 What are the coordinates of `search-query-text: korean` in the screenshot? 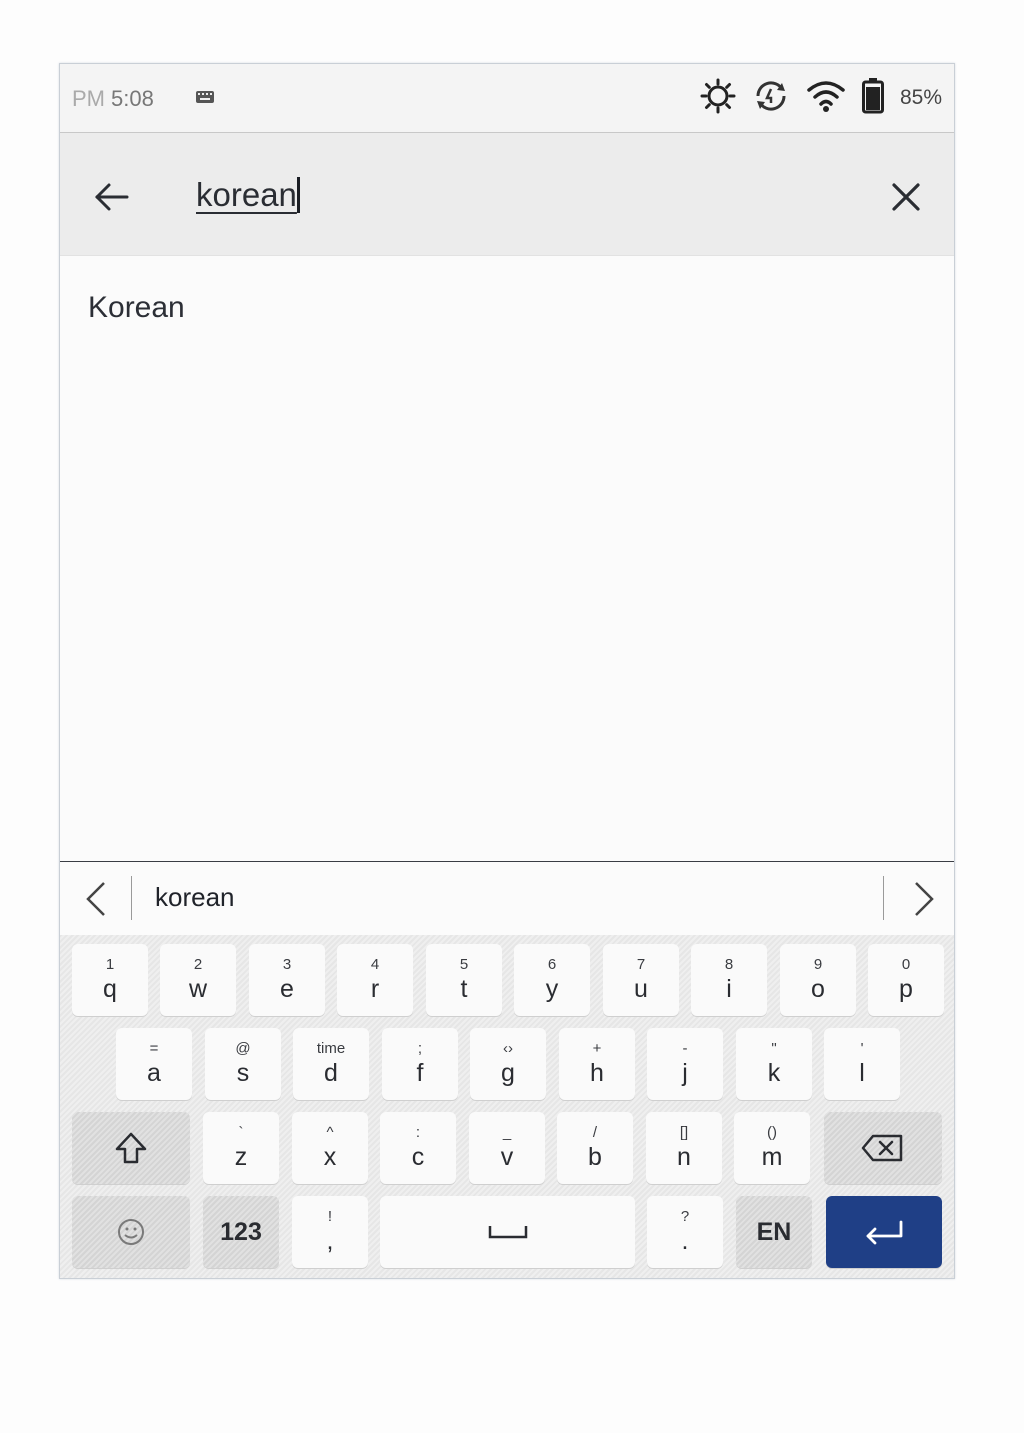 It's located at (246, 194).